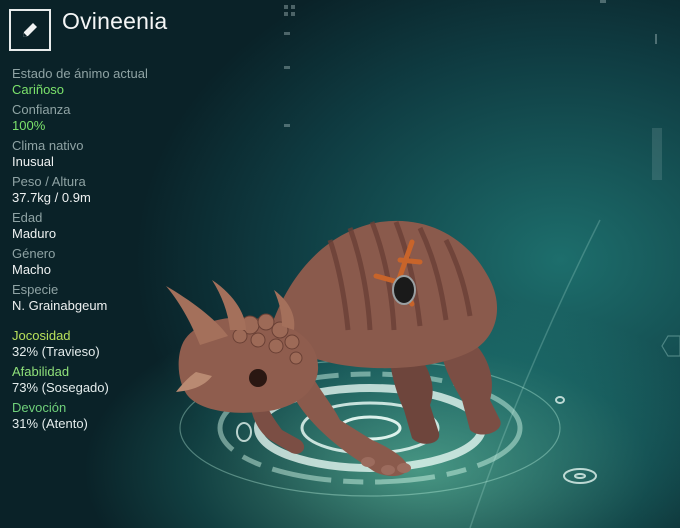 Image resolution: width=680 pixels, height=528 pixels. I want to click on stat-value: Maduro, so click(34, 233).